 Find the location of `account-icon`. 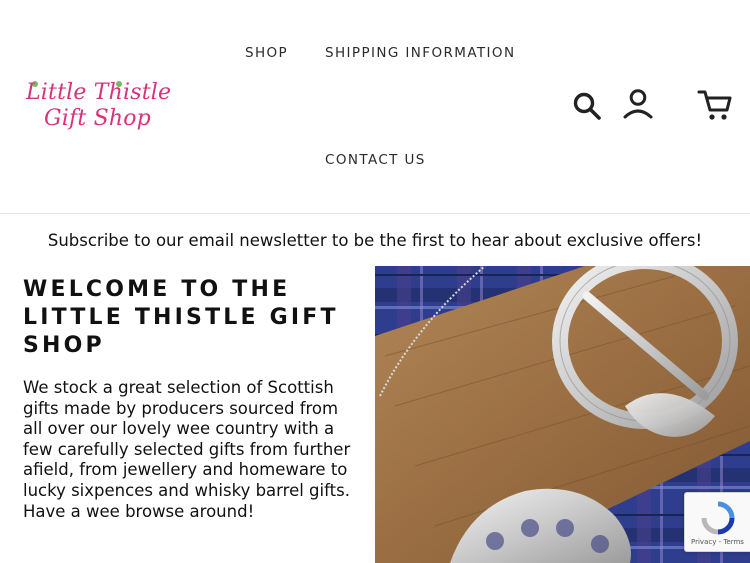

account-icon is located at coordinates (638, 106).